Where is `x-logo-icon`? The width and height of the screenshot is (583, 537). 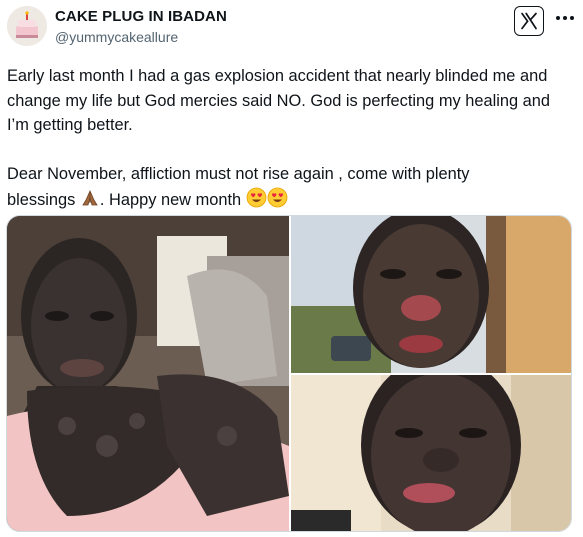 x-logo-icon is located at coordinates (529, 21).